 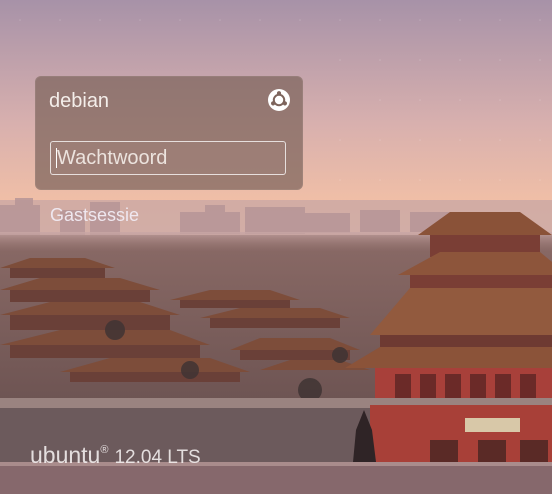 What do you see at coordinates (56, 158) in the screenshot?
I see `text-caret` at bounding box center [56, 158].